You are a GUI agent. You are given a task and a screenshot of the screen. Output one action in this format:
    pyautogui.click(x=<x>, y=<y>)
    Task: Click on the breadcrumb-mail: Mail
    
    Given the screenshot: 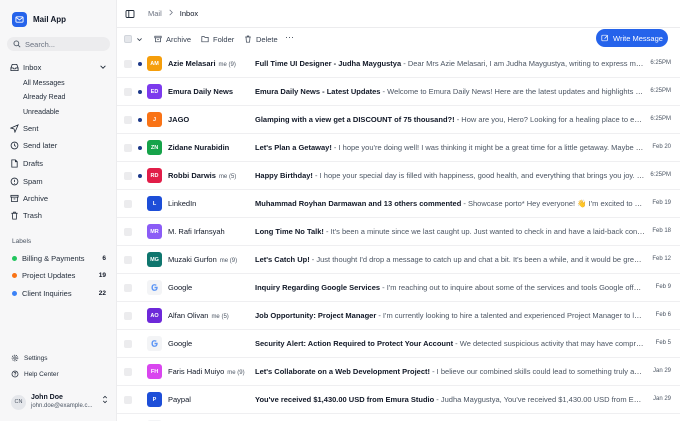 What is the action you would take?
    pyautogui.click(x=155, y=13)
    